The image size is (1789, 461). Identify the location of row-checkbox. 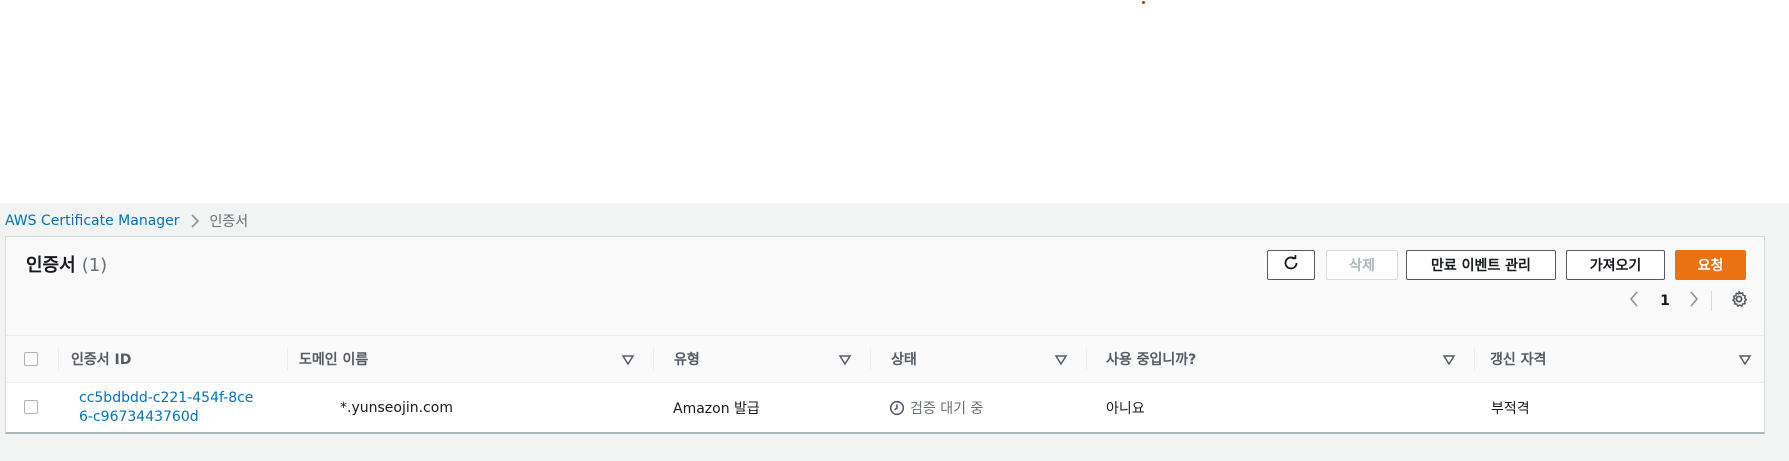
(31, 407).